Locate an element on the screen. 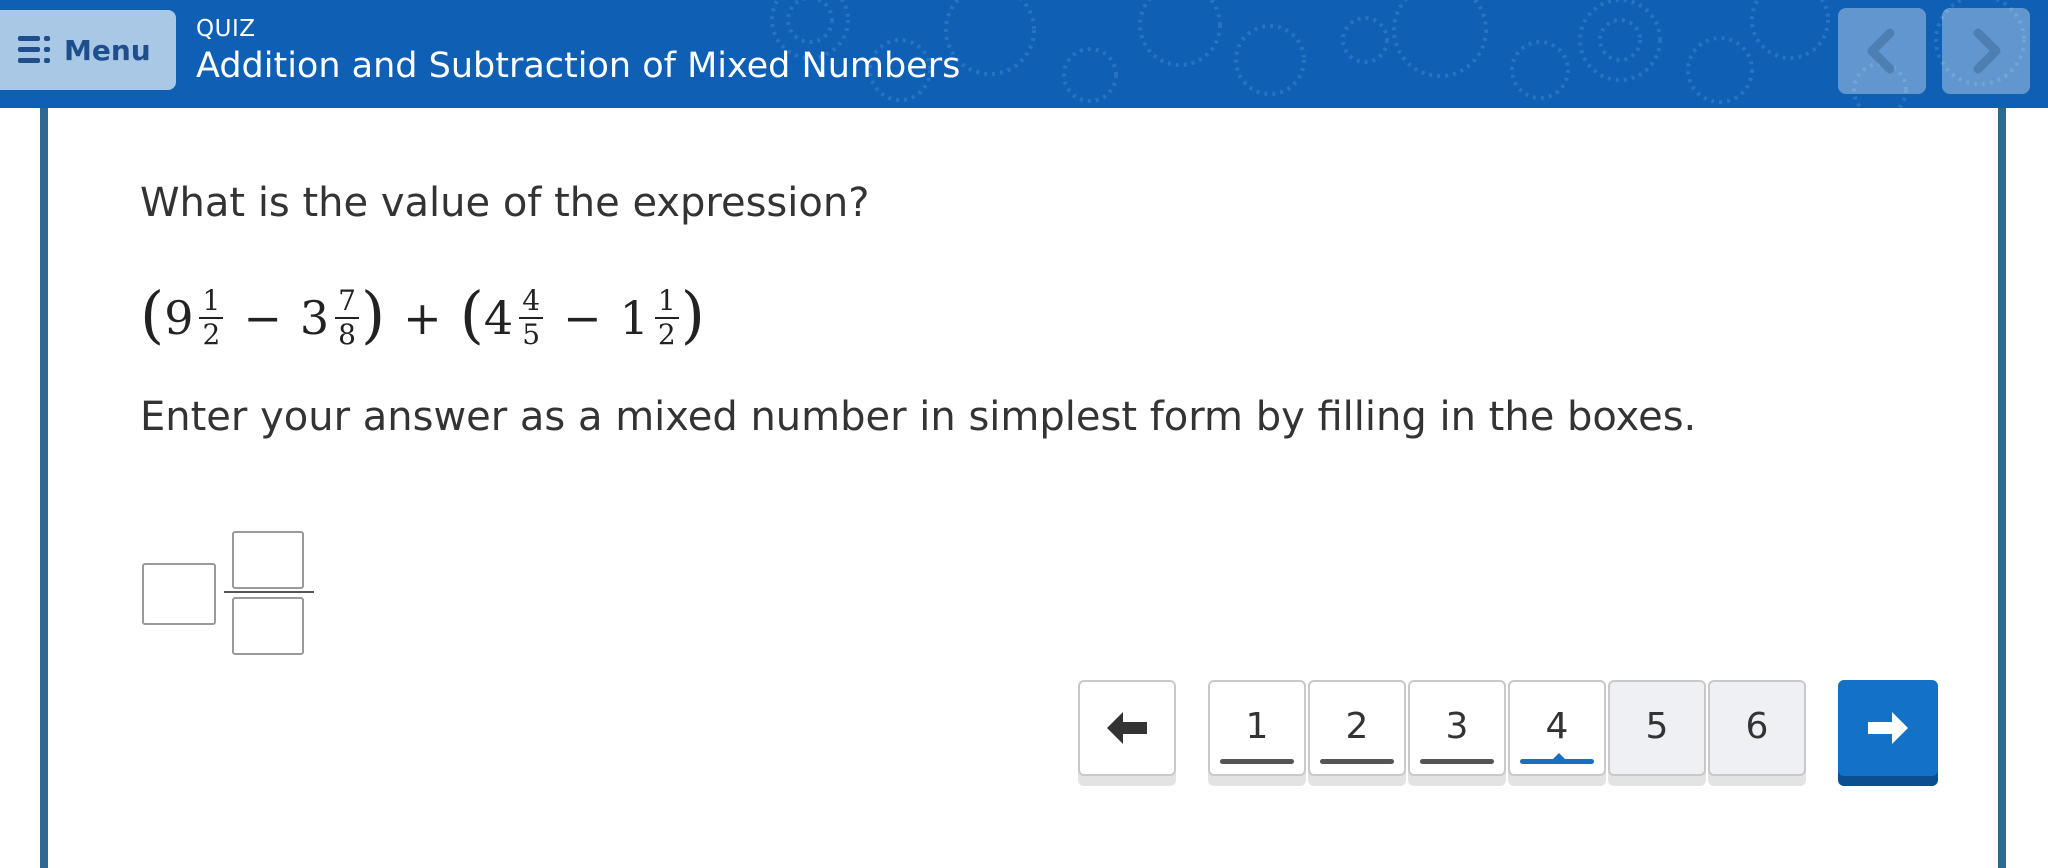 This screenshot has height=868, width=2048. math-expression: ( 9 1 2 − 3 7 8 ) + ( 4 4 5 − 1 1 2 ) is located at coordinates (422, 318).